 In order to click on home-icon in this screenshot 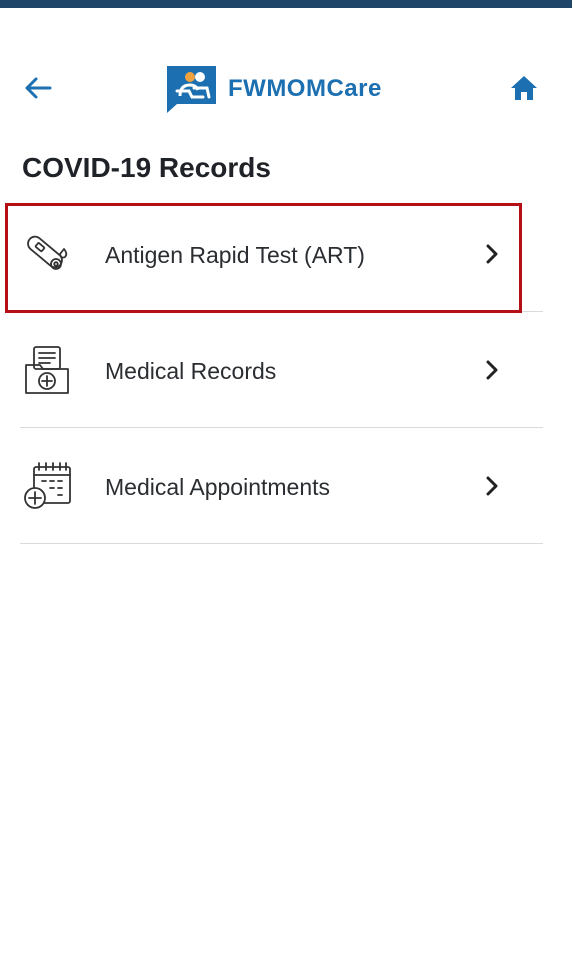, I will do `click(524, 88)`.